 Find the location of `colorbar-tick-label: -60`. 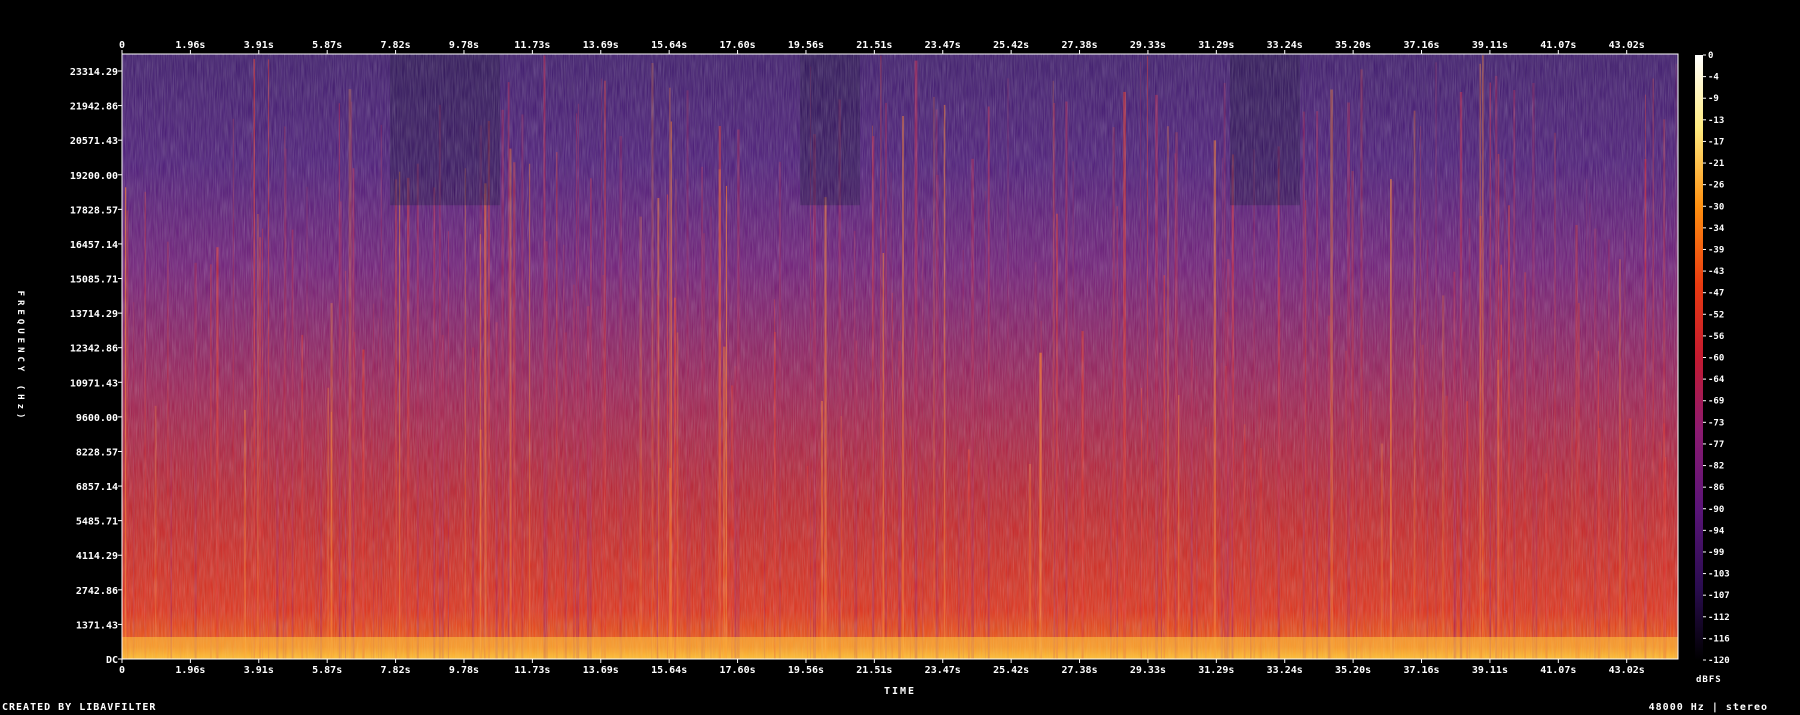

colorbar-tick-label: -60 is located at coordinates (1716, 359).